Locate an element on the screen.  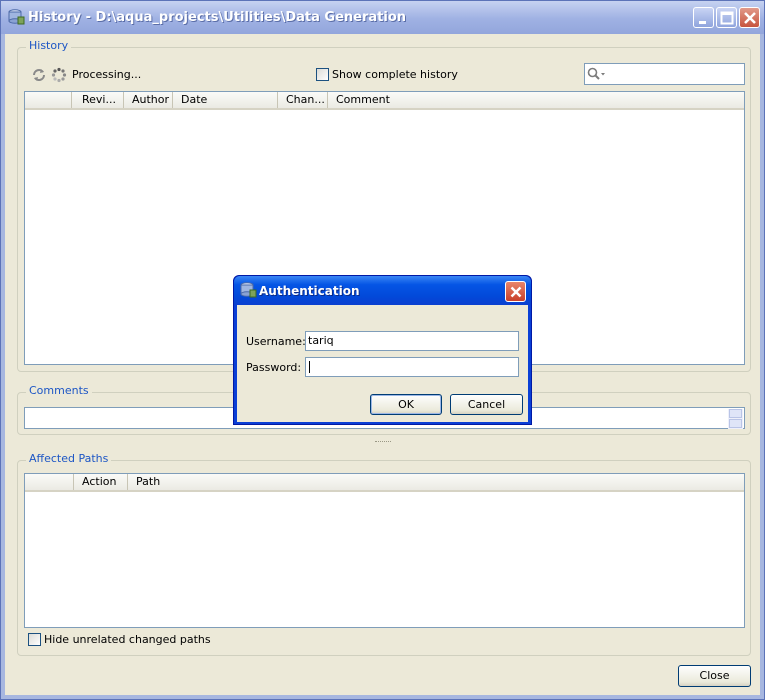
history-search-input is located at coordinates (664, 74).